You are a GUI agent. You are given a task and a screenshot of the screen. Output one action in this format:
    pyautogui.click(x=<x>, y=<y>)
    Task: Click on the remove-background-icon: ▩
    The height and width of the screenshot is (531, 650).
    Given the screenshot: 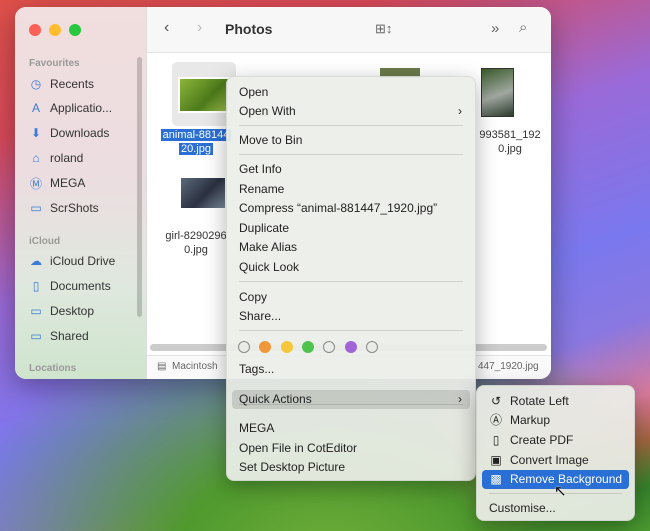 What is the action you would take?
    pyautogui.click(x=496, y=479)
    